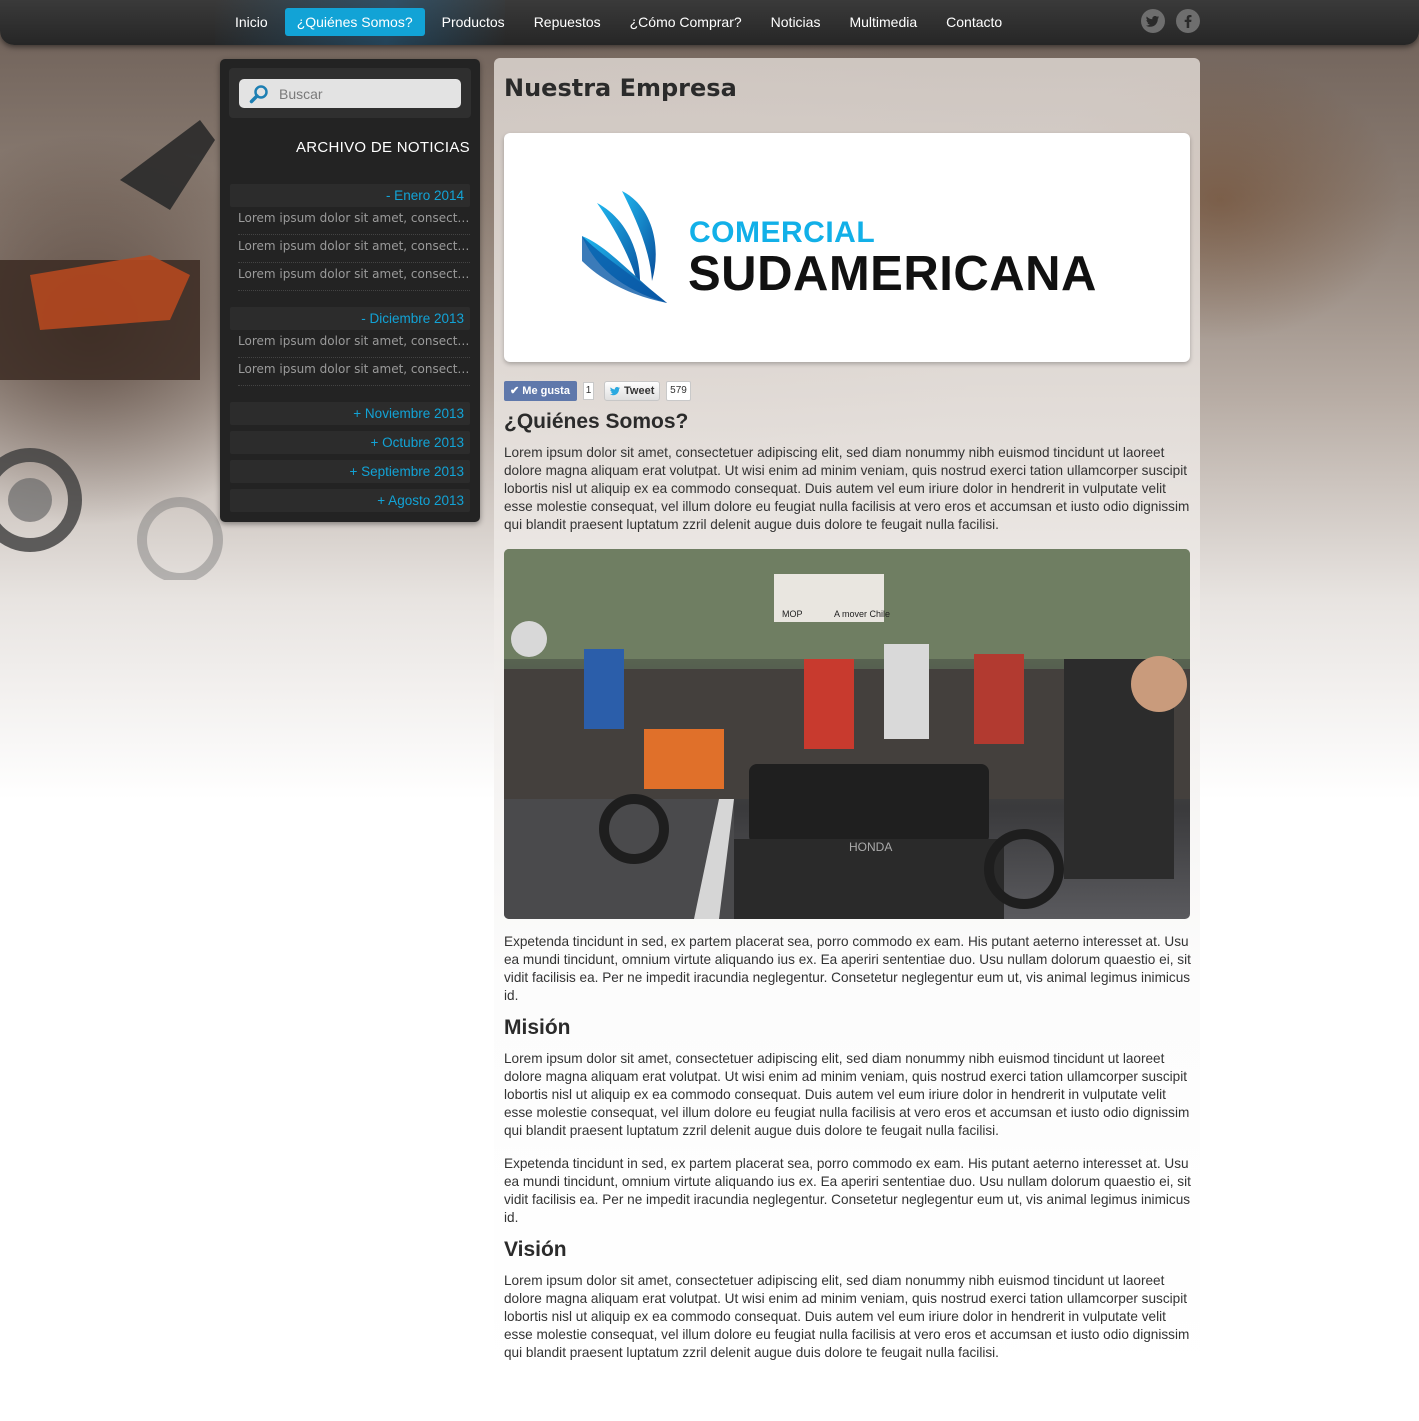 This screenshot has height=1421, width=1419. I want to click on heading-mision: Misión, so click(537, 1027).